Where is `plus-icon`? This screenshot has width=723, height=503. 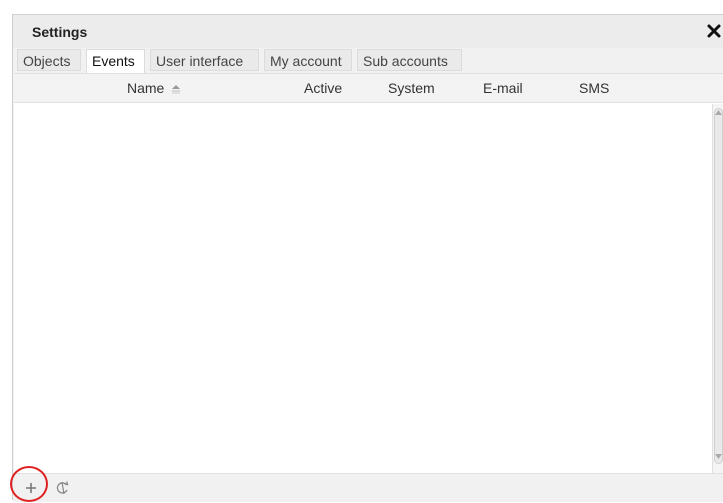 plus-icon is located at coordinates (31, 488).